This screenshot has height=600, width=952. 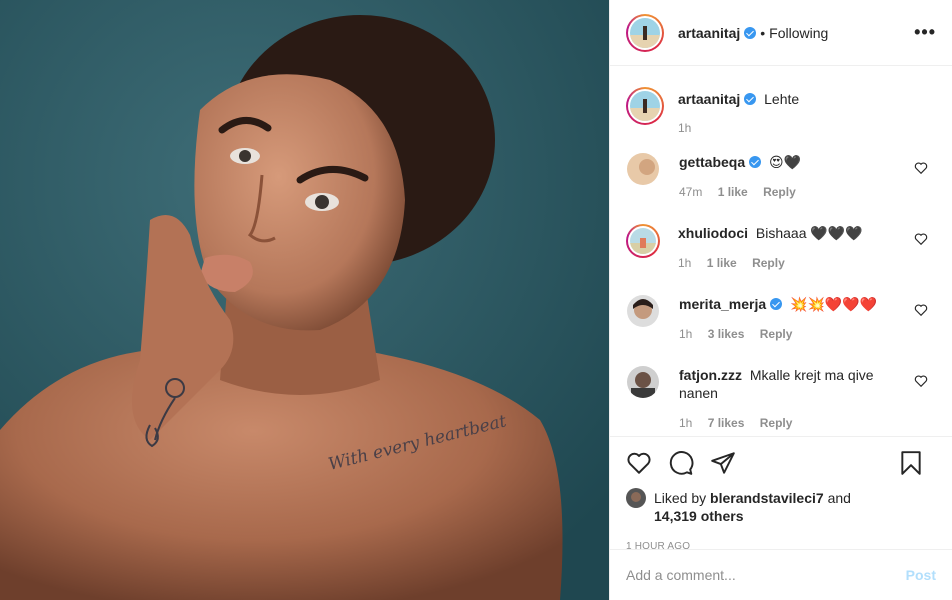 What do you see at coordinates (713, 233) in the screenshot?
I see `commenter-username: xhuliodoci` at bounding box center [713, 233].